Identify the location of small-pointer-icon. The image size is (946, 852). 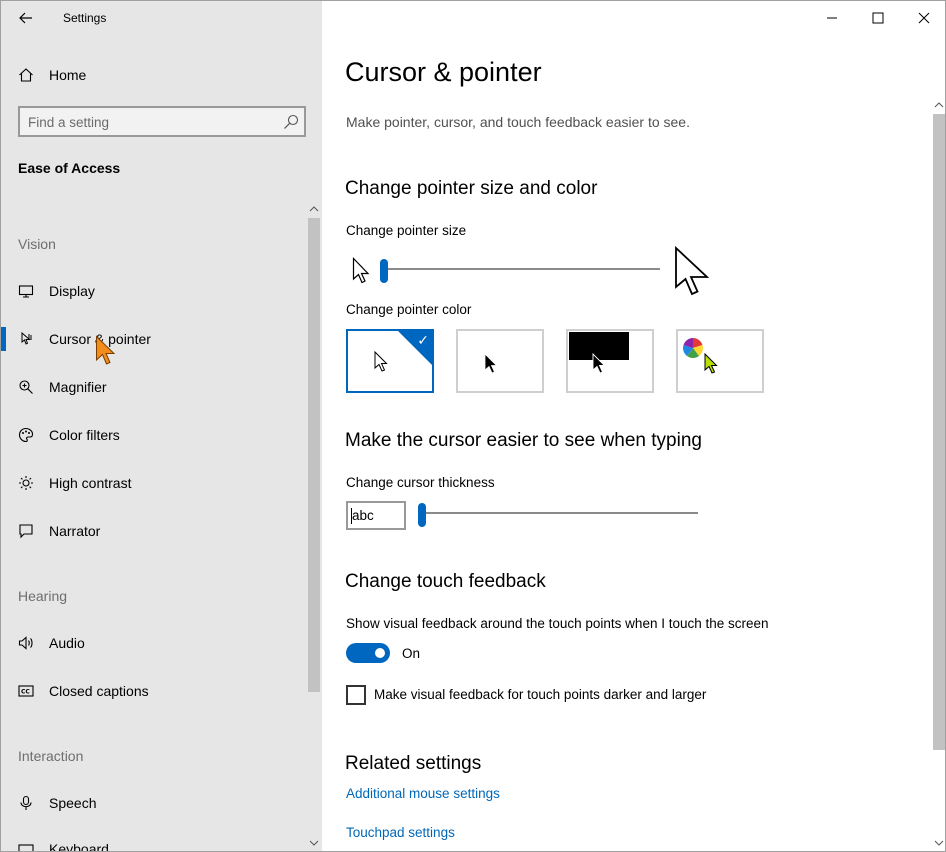
(361, 270).